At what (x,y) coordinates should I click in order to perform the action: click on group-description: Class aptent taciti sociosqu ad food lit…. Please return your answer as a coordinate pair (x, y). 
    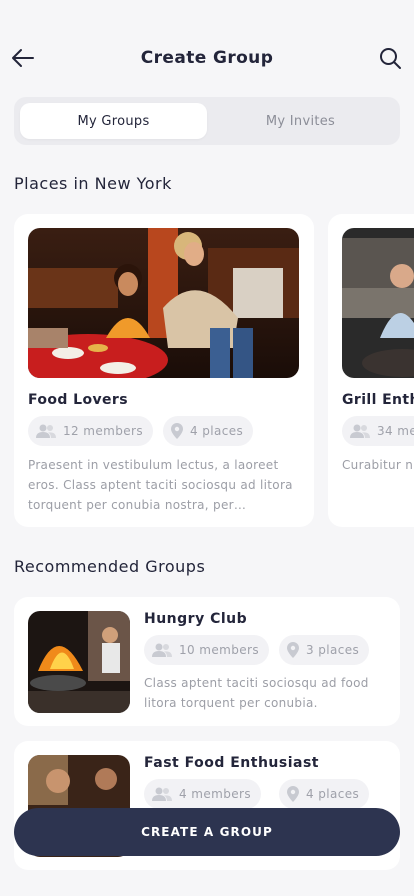
    Looking at the image, I should click on (256, 693).